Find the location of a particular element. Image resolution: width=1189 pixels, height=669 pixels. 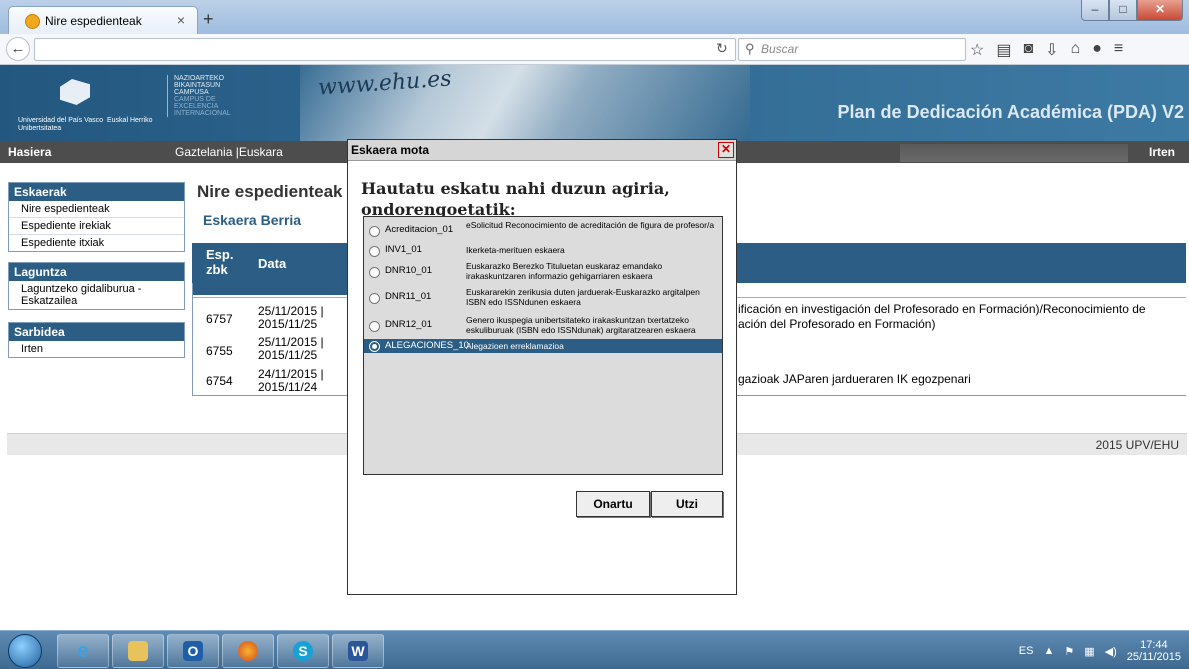

back-icon: ← is located at coordinates (18, 49).